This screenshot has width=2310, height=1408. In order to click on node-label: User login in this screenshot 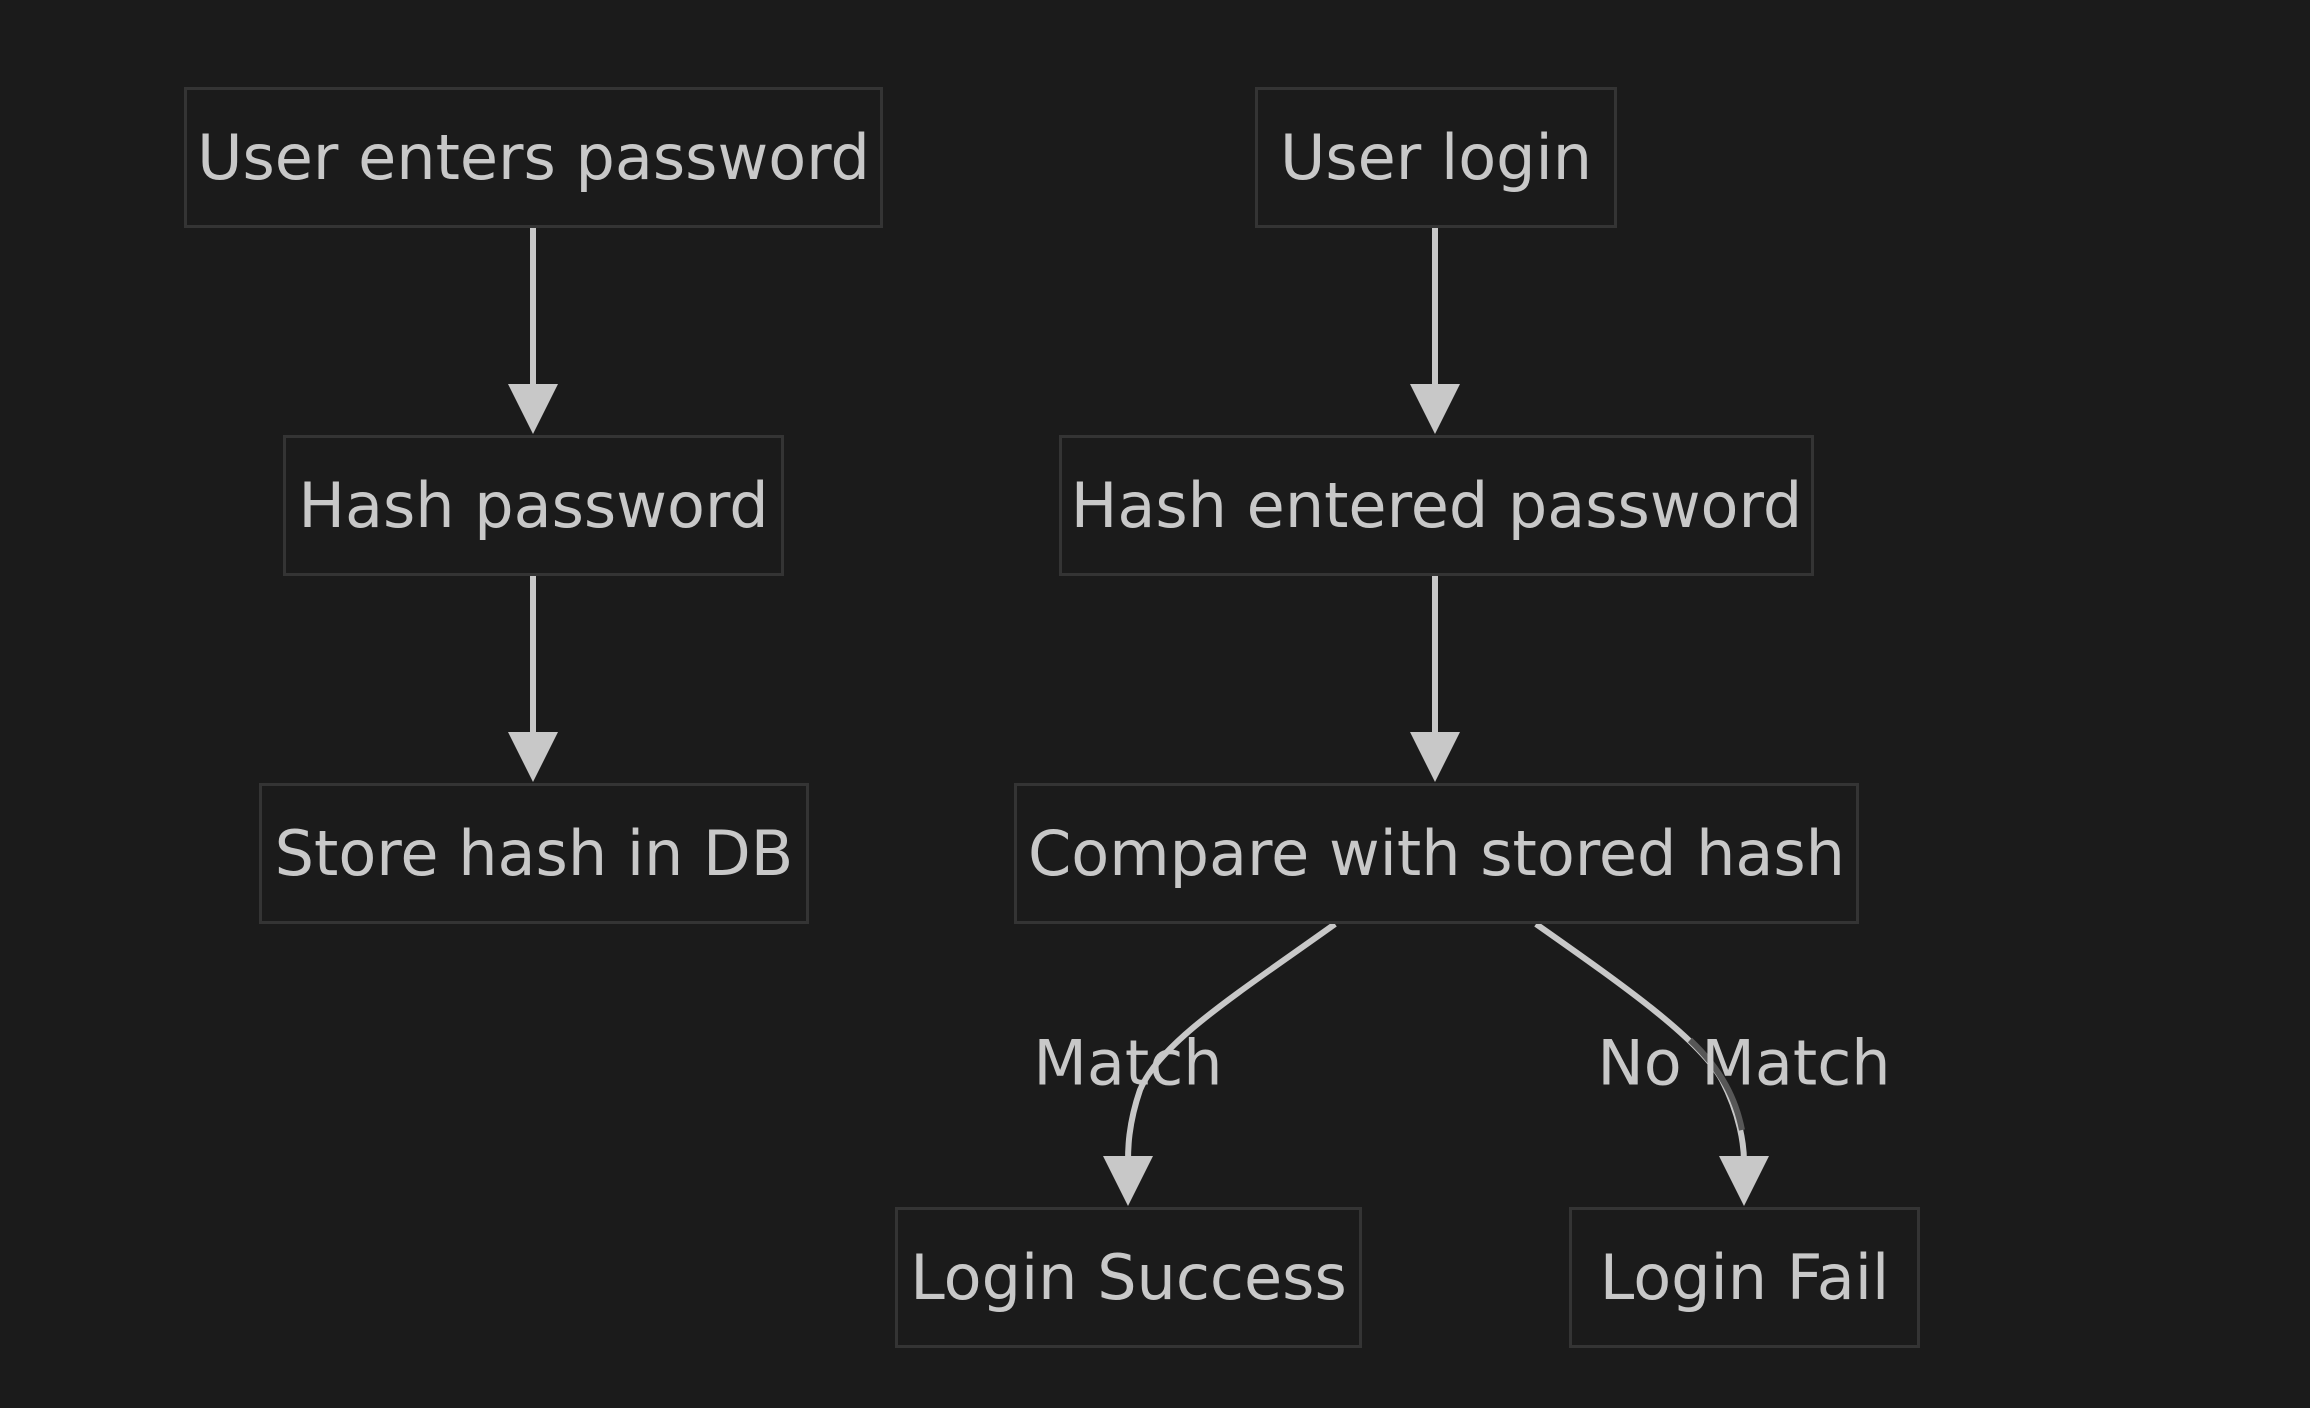, I will do `click(1436, 157)`.